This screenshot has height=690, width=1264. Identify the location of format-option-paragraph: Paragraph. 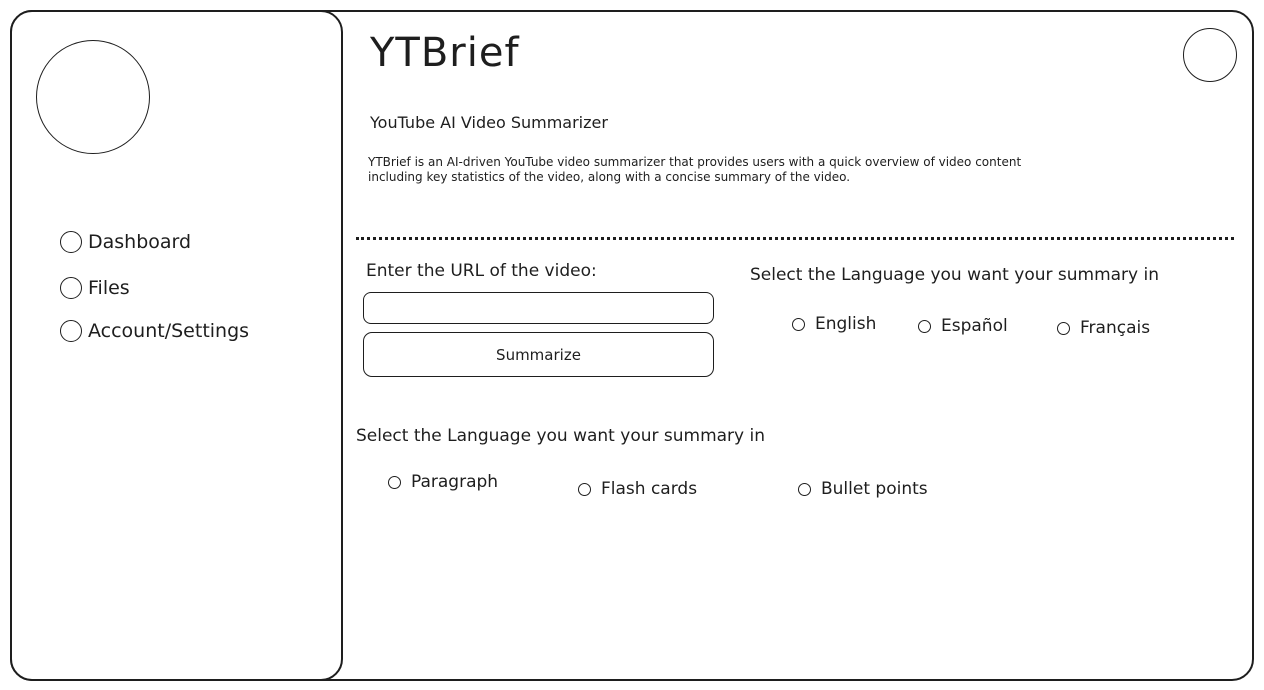
(443, 482).